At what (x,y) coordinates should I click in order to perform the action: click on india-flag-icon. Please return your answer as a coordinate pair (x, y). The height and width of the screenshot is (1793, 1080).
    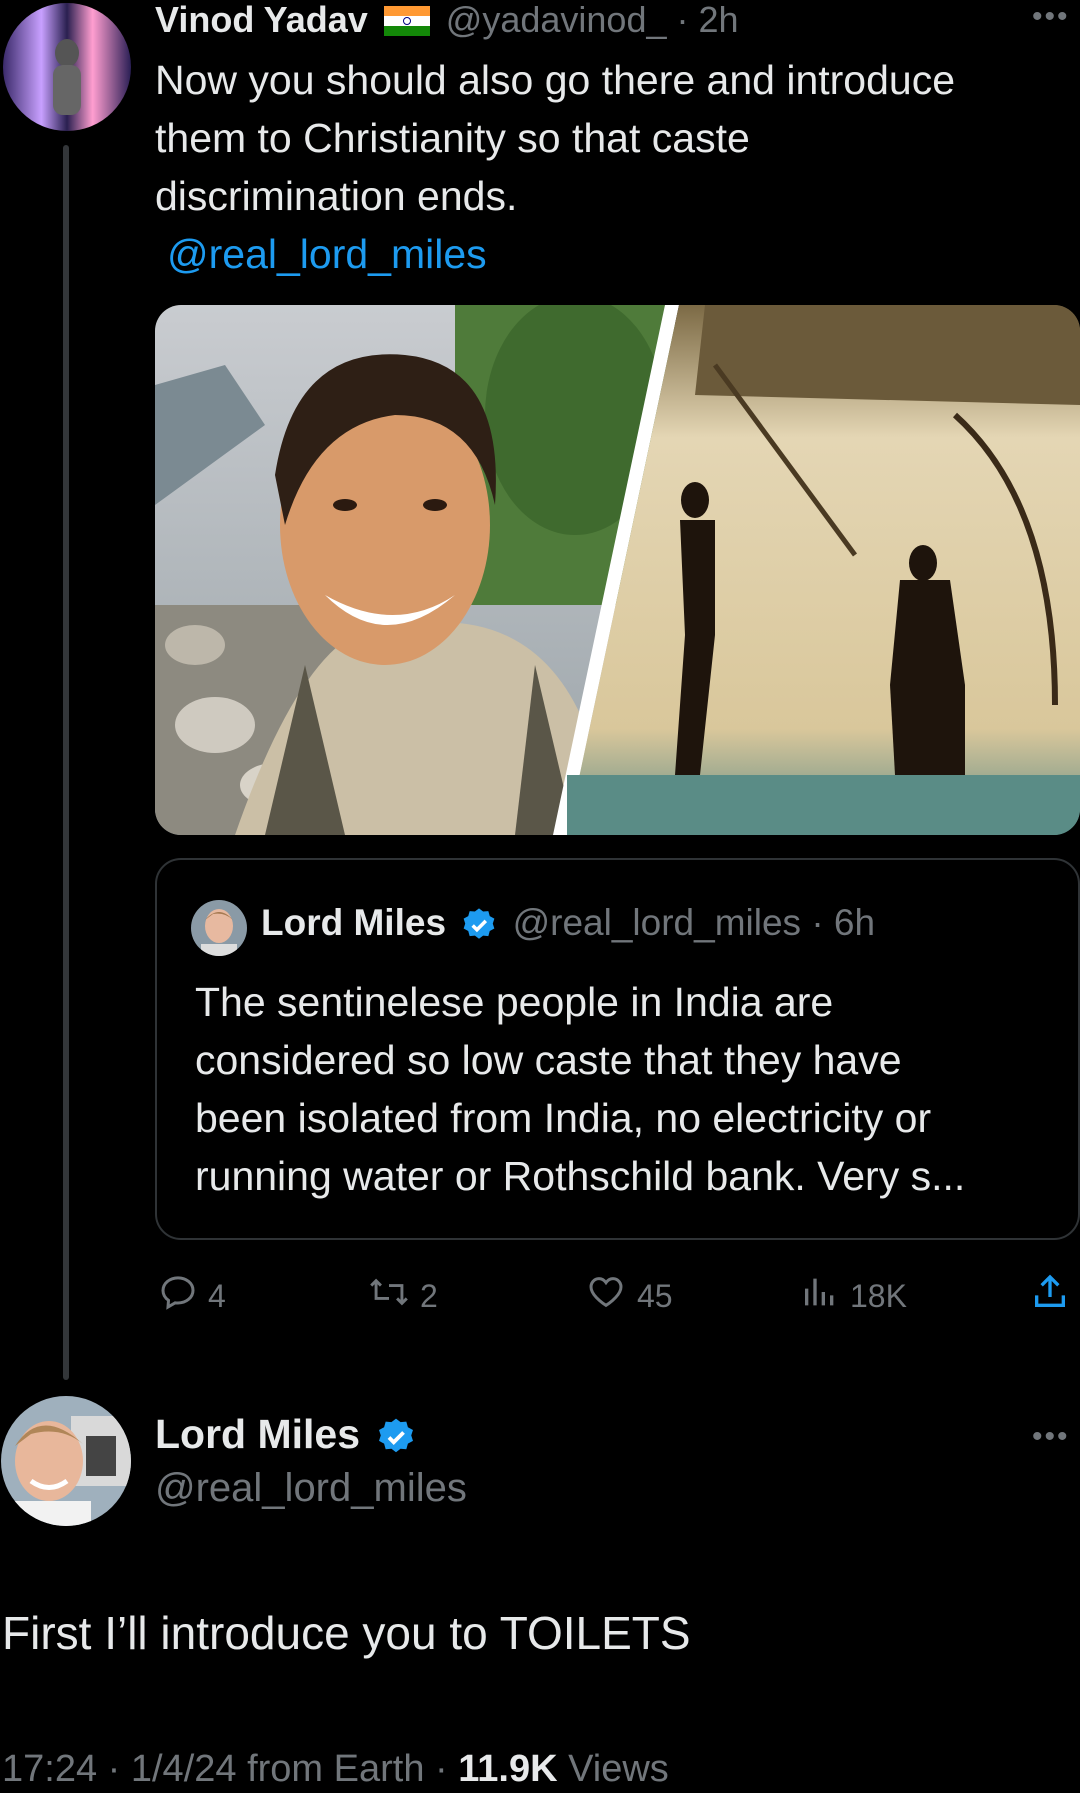
    Looking at the image, I should click on (406, 19).